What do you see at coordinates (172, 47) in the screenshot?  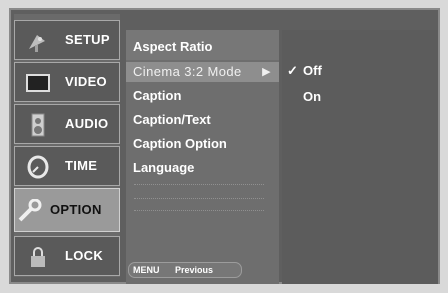 I see `menu-item-aspect-ratio: Aspect Ratio` at bounding box center [172, 47].